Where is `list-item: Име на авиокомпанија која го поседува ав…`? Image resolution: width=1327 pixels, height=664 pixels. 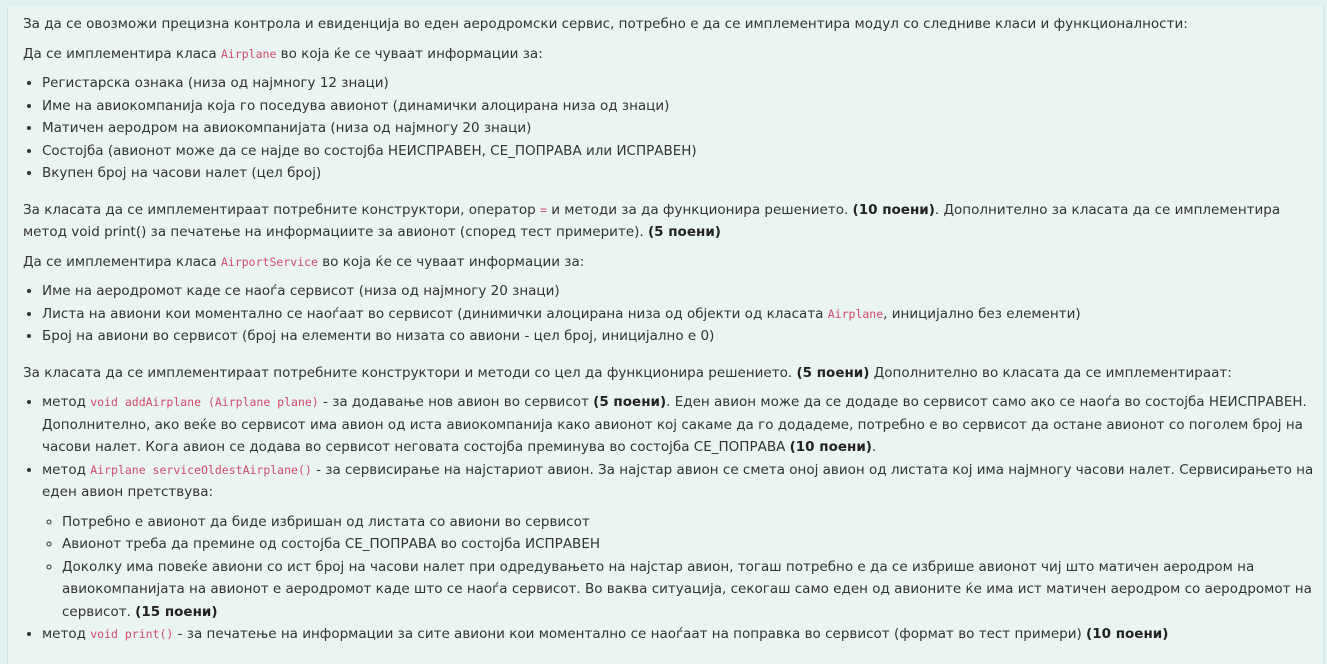 list-item: Име на авиокомпанија која го поседува ав… is located at coordinates (680, 106).